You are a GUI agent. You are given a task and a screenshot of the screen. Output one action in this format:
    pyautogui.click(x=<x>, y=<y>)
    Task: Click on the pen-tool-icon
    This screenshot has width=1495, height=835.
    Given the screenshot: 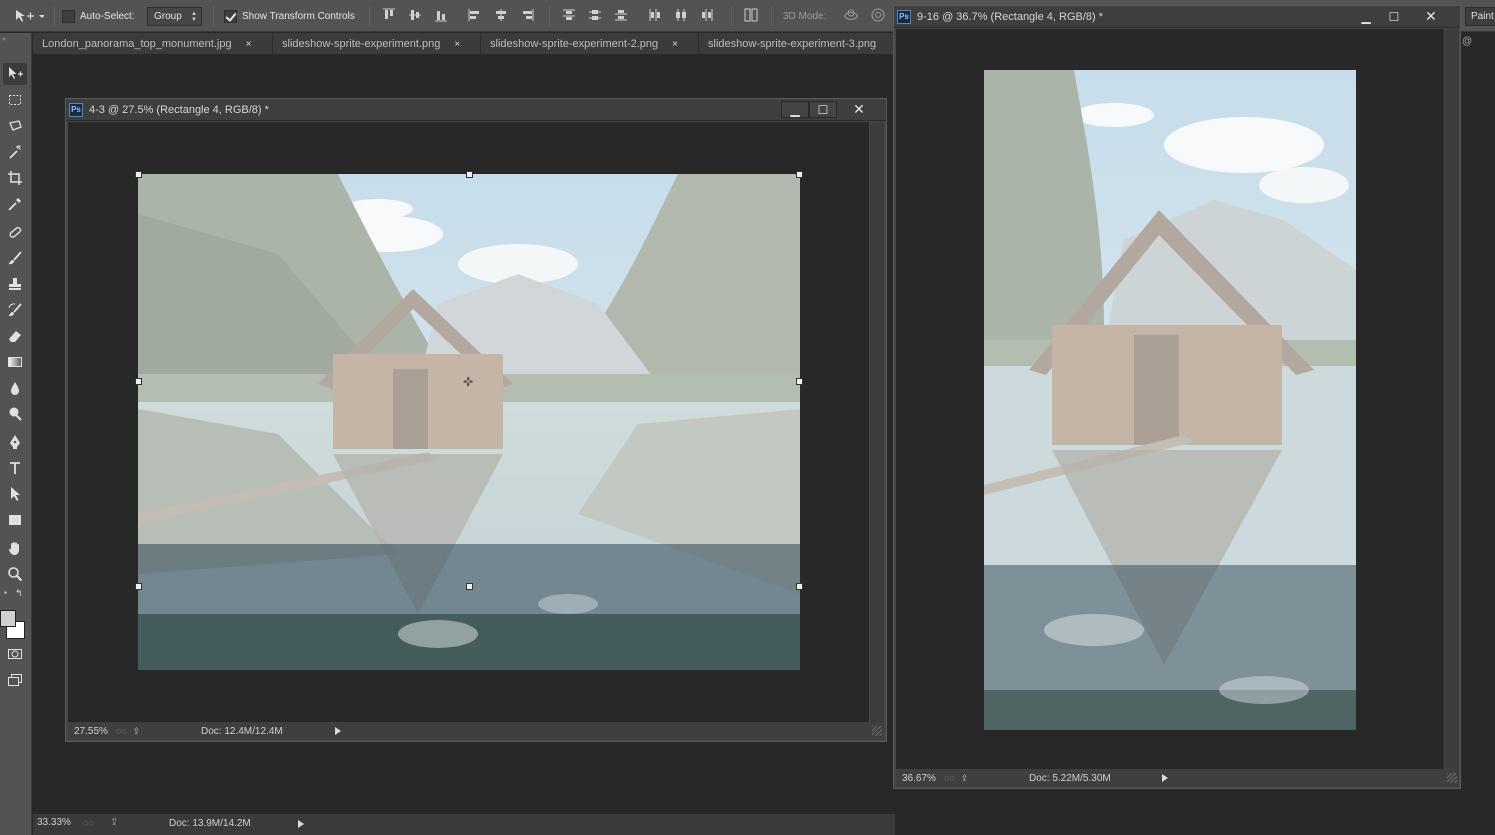 What is the action you would take?
    pyautogui.click(x=15, y=442)
    